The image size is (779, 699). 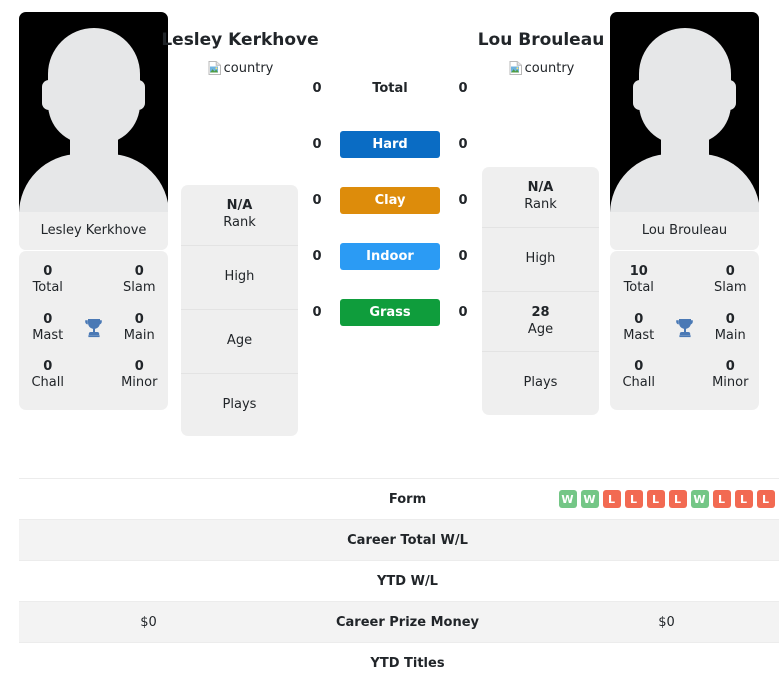 What do you see at coordinates (730, 383) in the screenshot?
I see `label: Minor` at bounding box center [730, 383].